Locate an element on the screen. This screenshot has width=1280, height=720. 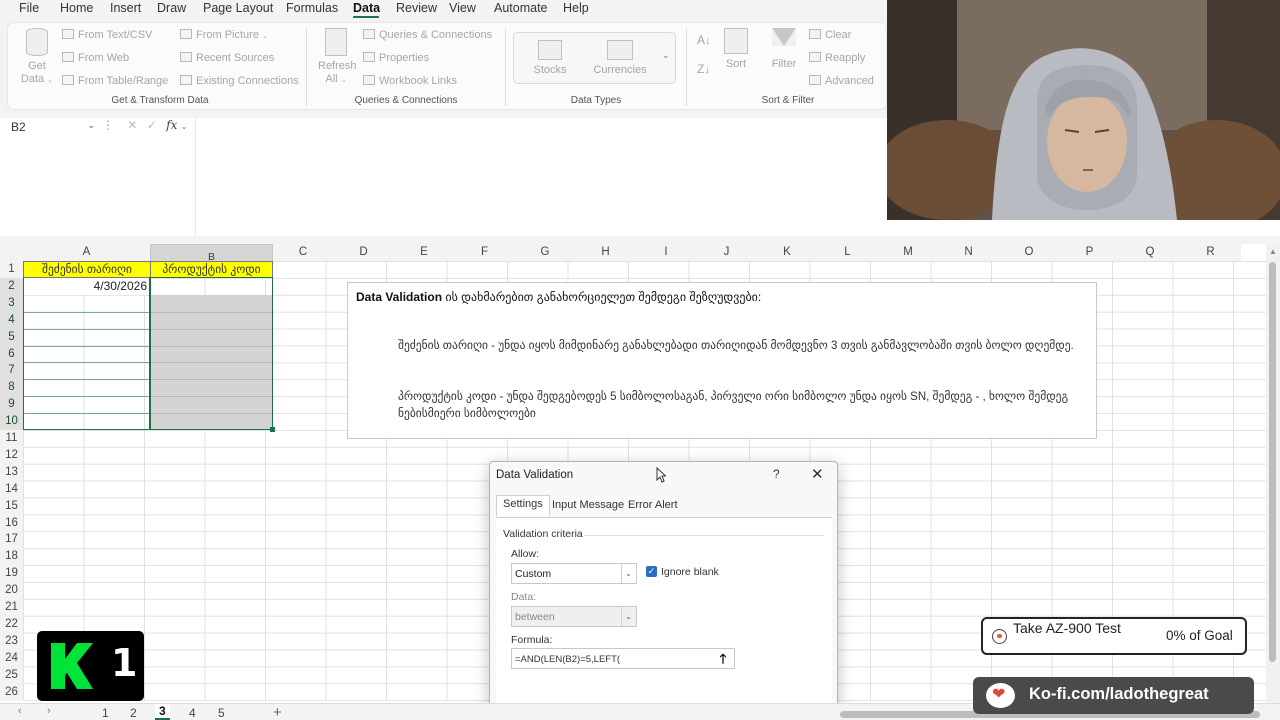
row-header-23: 23 is located at coordinates (11, 641).